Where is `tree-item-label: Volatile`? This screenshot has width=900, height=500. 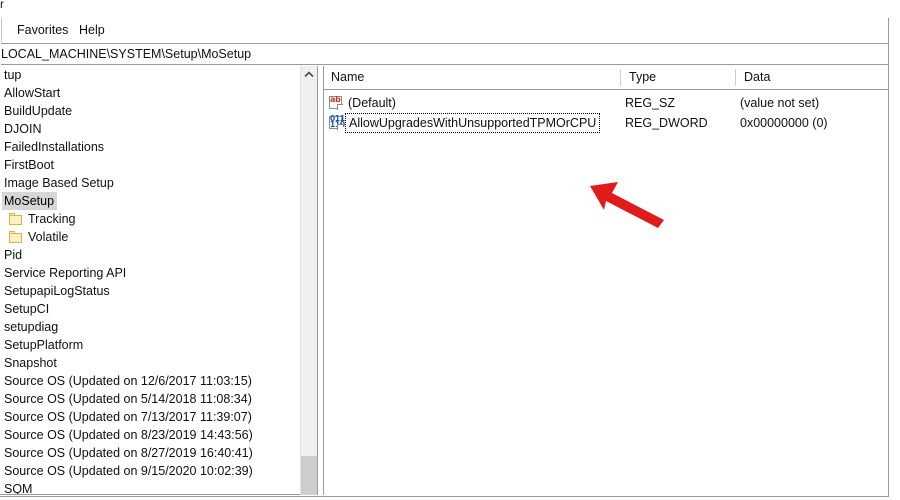 tree-item-label: Volatile is located at coordinates (48, 237).